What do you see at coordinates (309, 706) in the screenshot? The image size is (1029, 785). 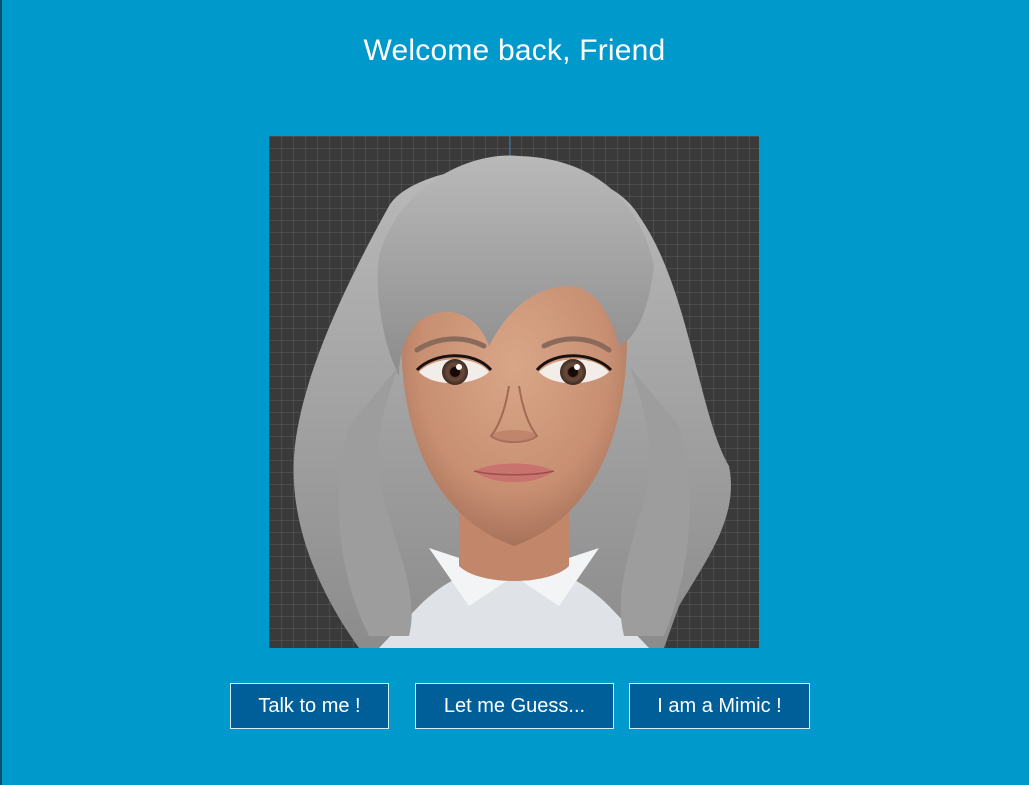 I see `talk-to-me-button: Talk to me !` at bounding box center [309, 706].